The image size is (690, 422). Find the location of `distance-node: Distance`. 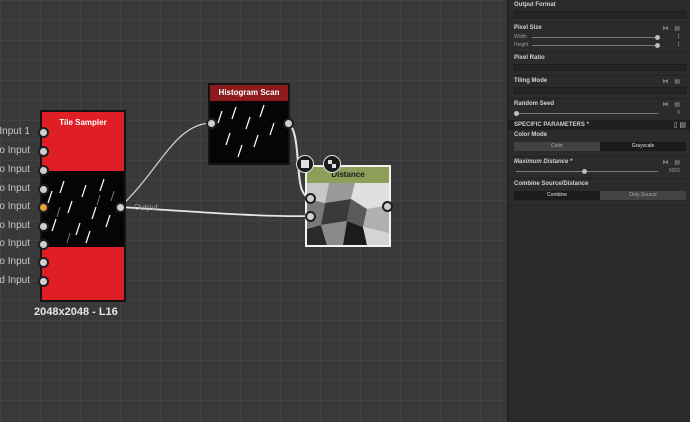

distance-node: Distance is located at coordinates (348, 206).